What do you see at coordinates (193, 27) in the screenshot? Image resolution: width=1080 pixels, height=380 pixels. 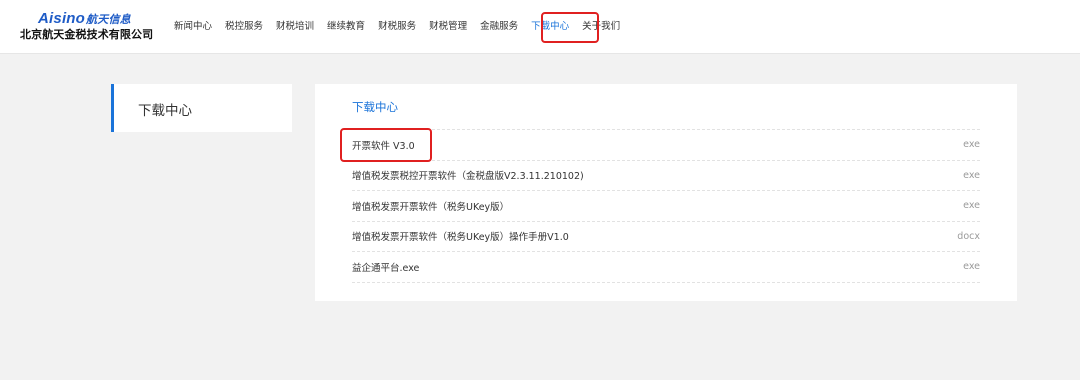 I see `nav-item-news: 新闻中心` at bounding box center [193, 27].